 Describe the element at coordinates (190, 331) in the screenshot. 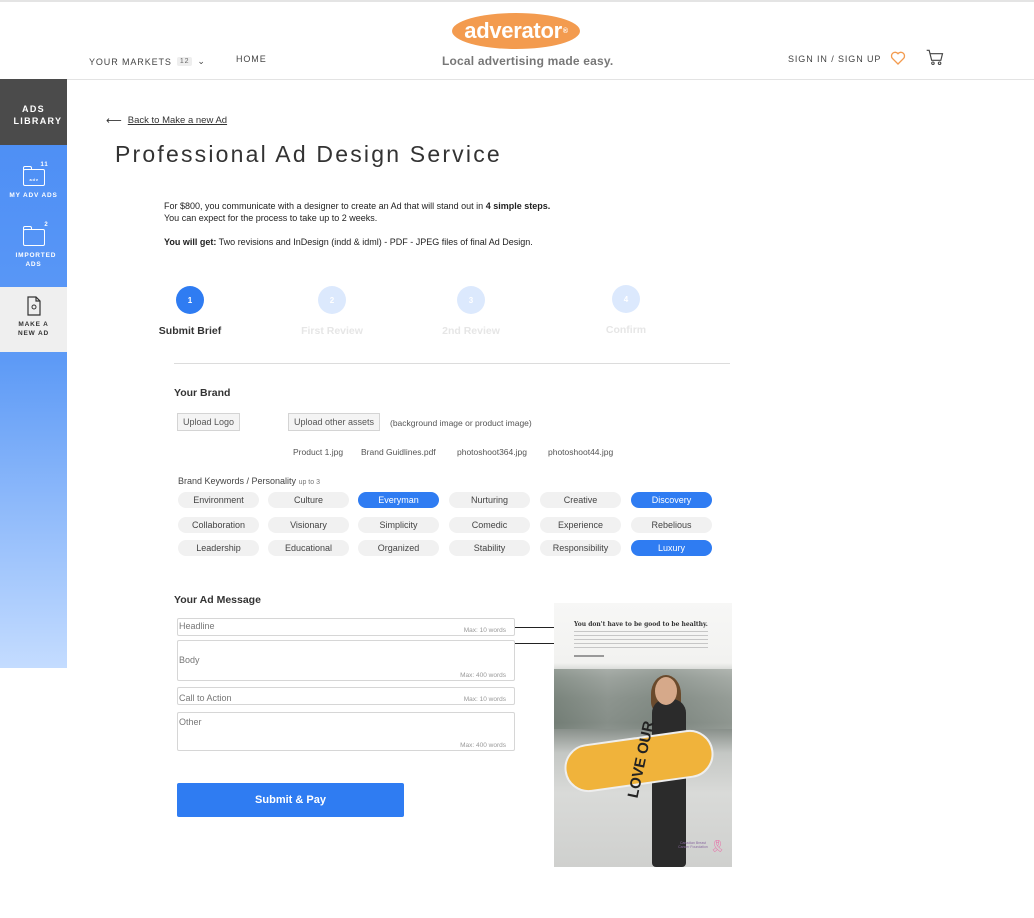

I see `step-label: Submit Brief` at that location.